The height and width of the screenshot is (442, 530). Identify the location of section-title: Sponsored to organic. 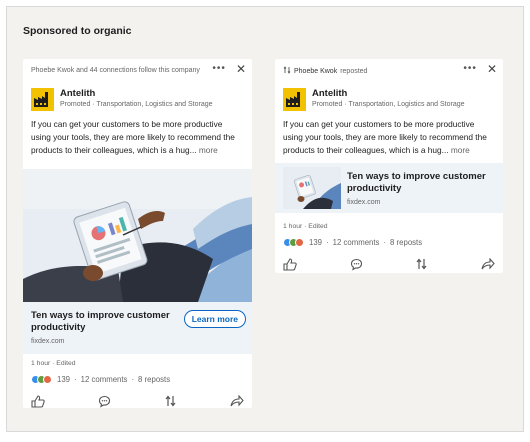
(77, 31).